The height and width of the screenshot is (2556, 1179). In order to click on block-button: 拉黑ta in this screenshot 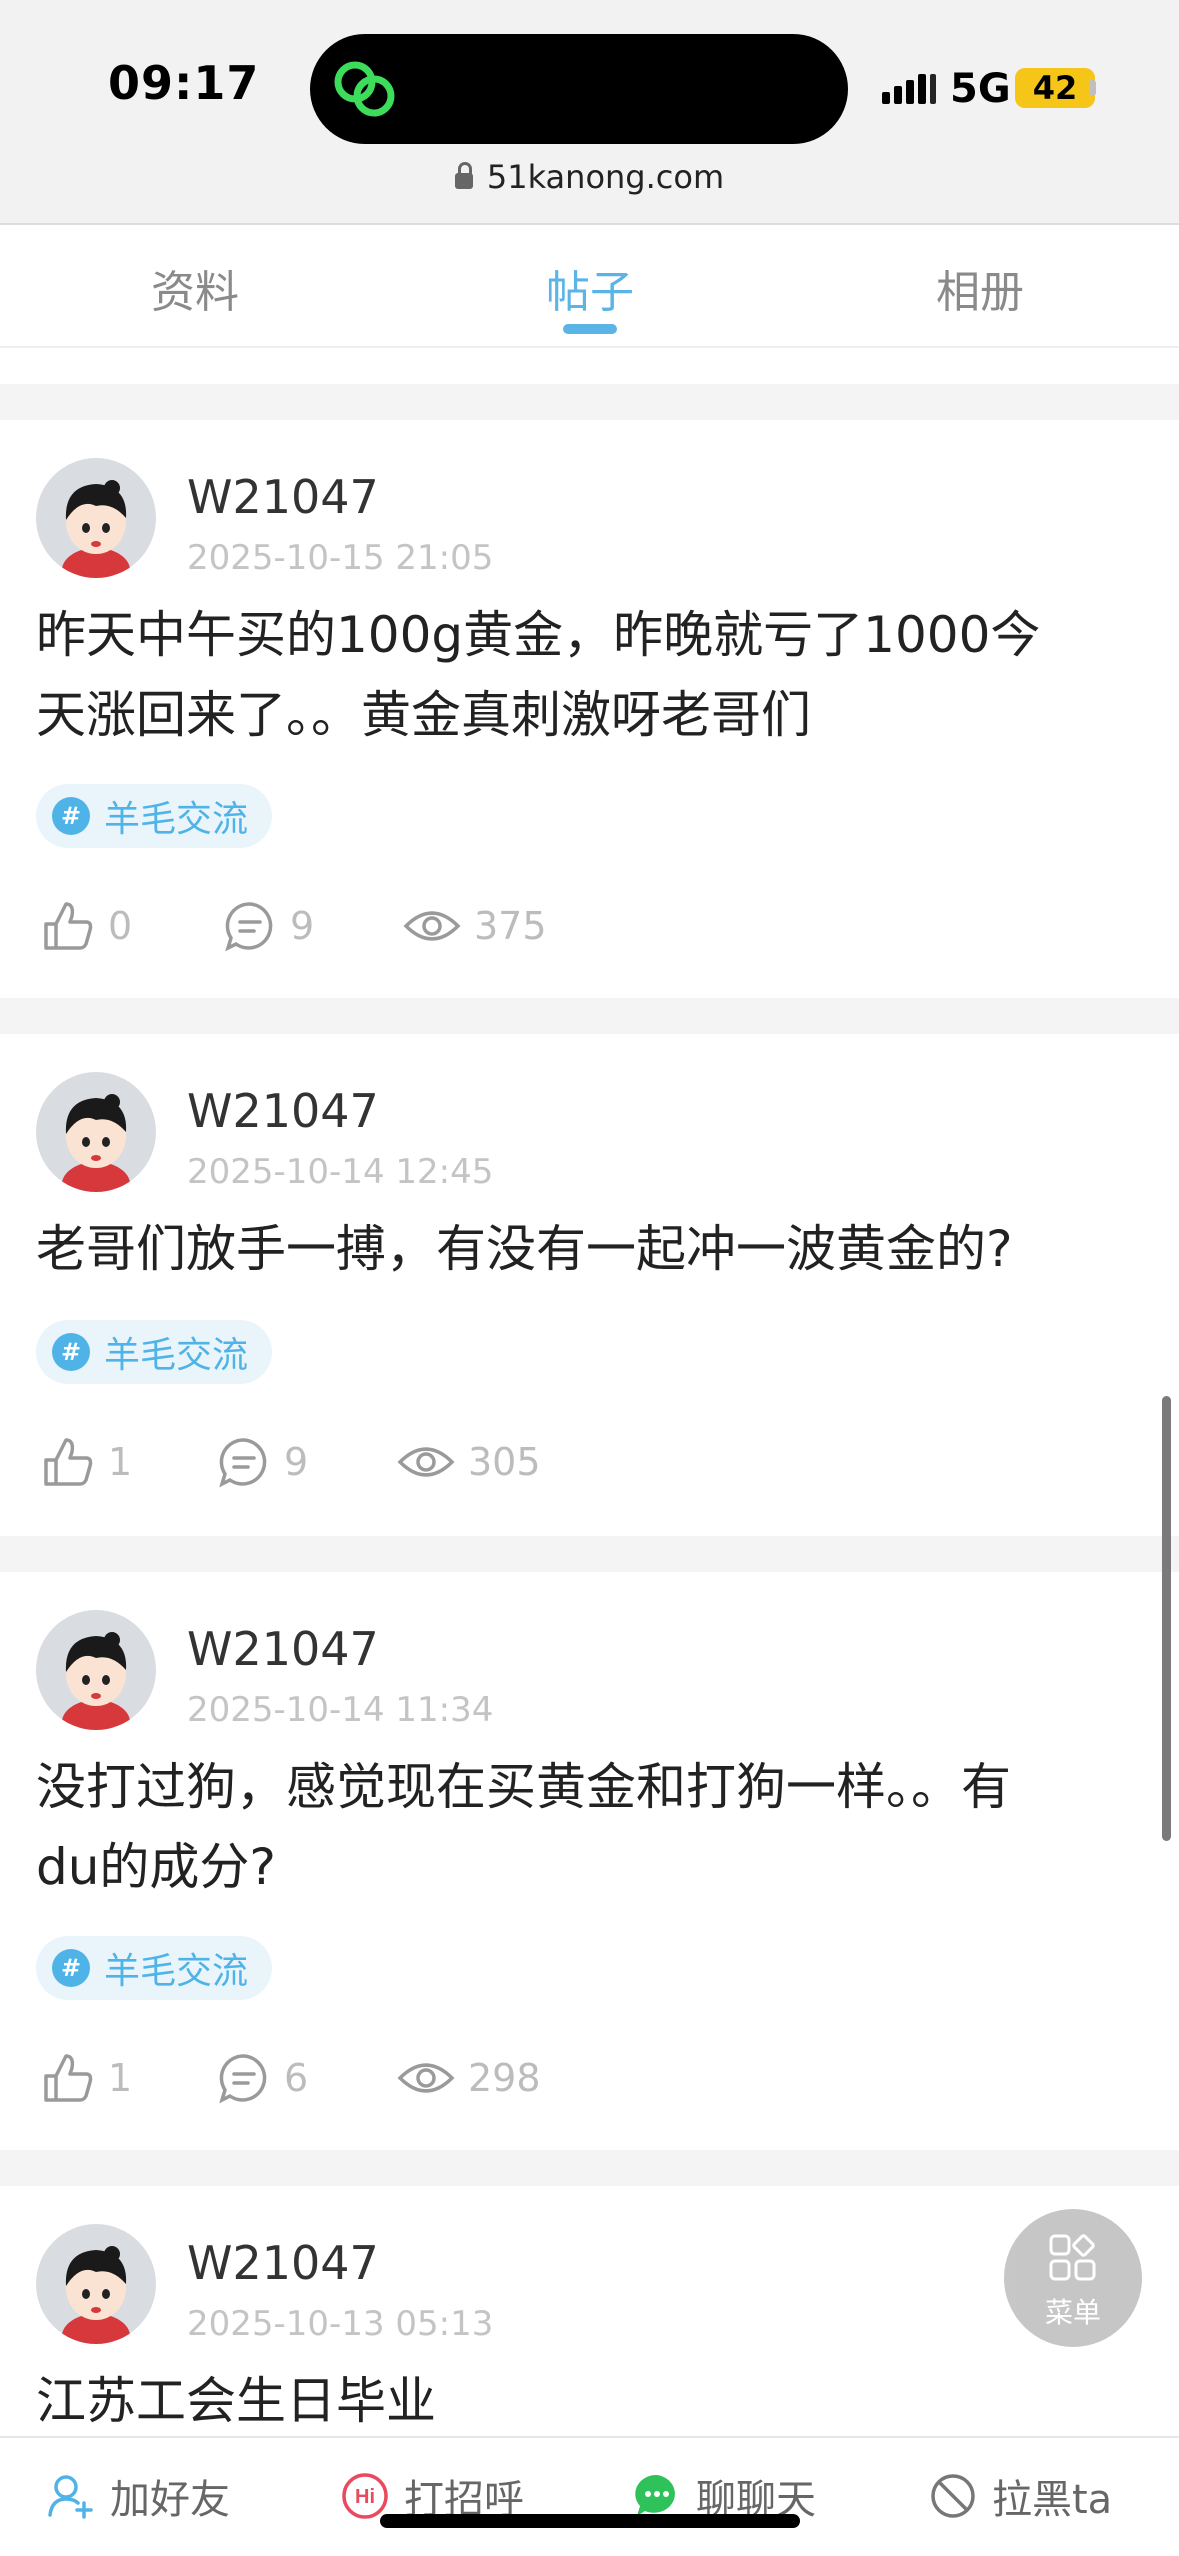, I will do `click(1020, 2496)`.